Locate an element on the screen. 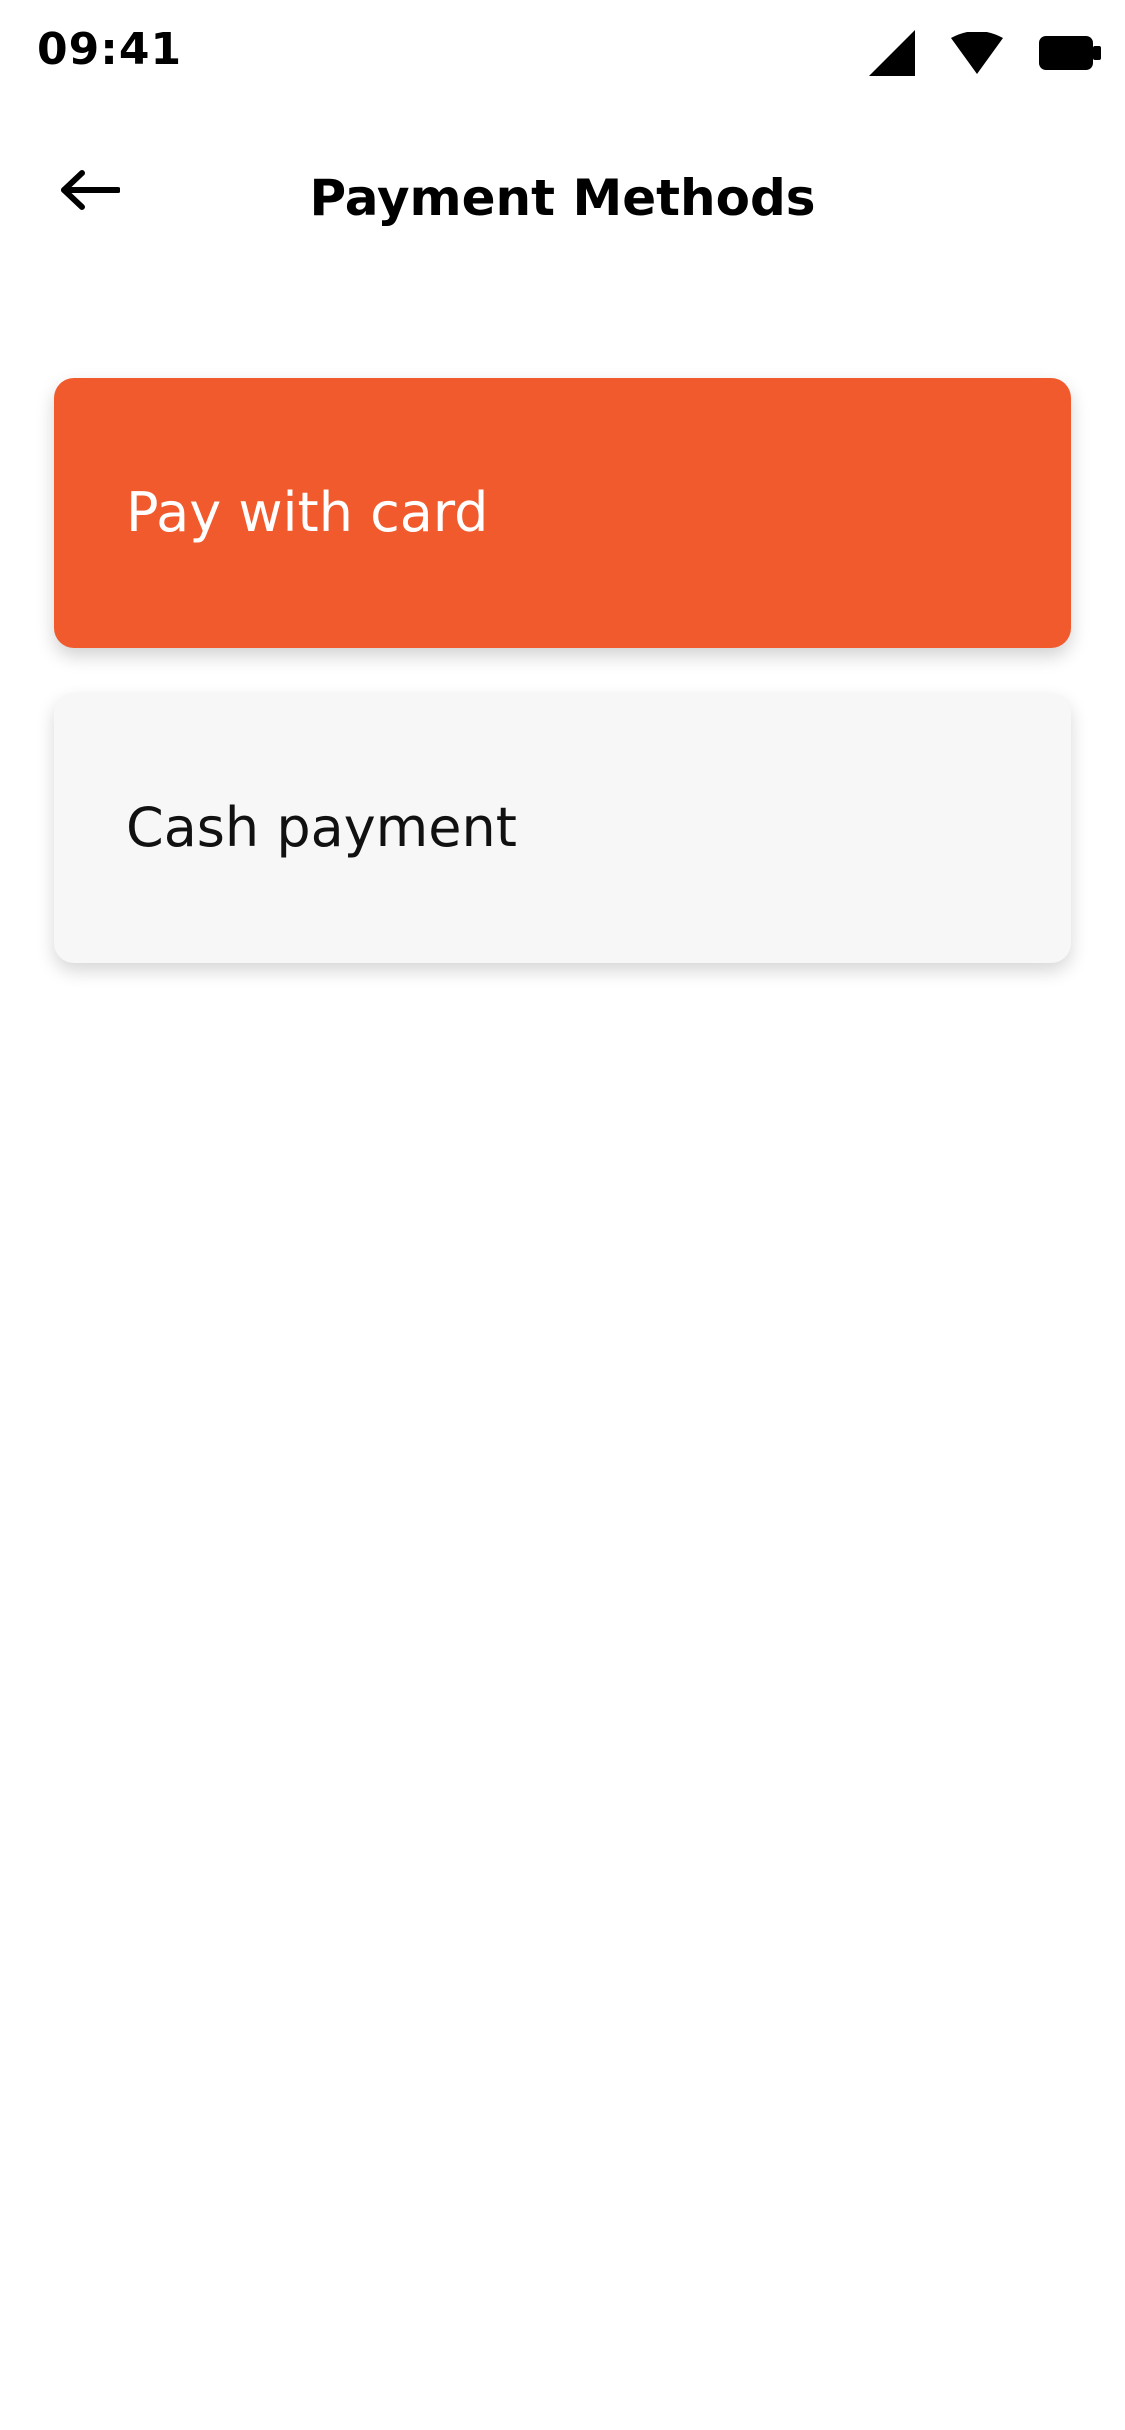 The width and height of the screenshot is (1125, 2430). battery-icon is located at coordinates (1070, 53).